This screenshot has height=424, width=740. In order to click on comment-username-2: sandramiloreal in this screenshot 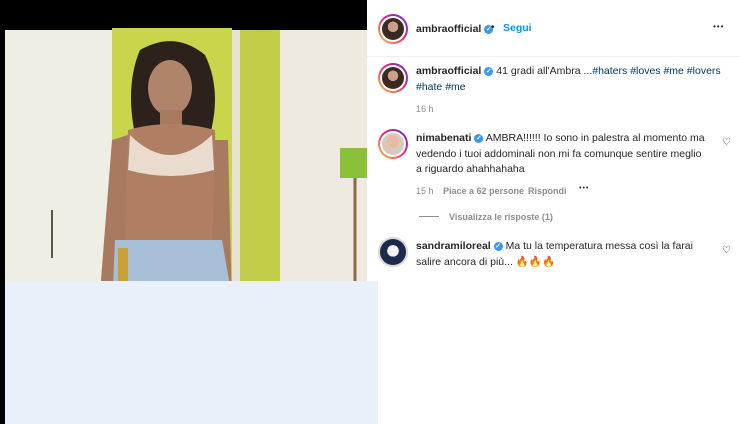, I will do `click(453, 246)`.